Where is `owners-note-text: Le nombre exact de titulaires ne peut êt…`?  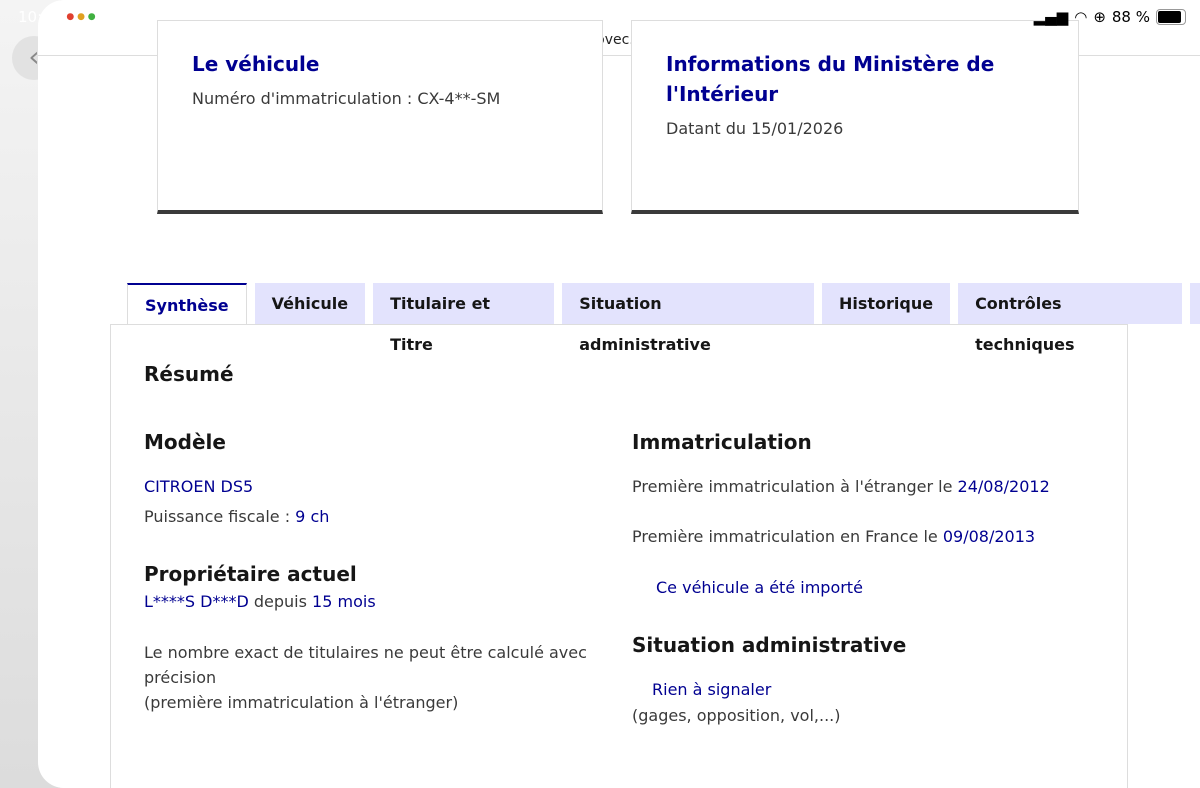
owners-note-text: Le nombre exact de titulaires ne peut êt… is located at coordinates (365, 665).